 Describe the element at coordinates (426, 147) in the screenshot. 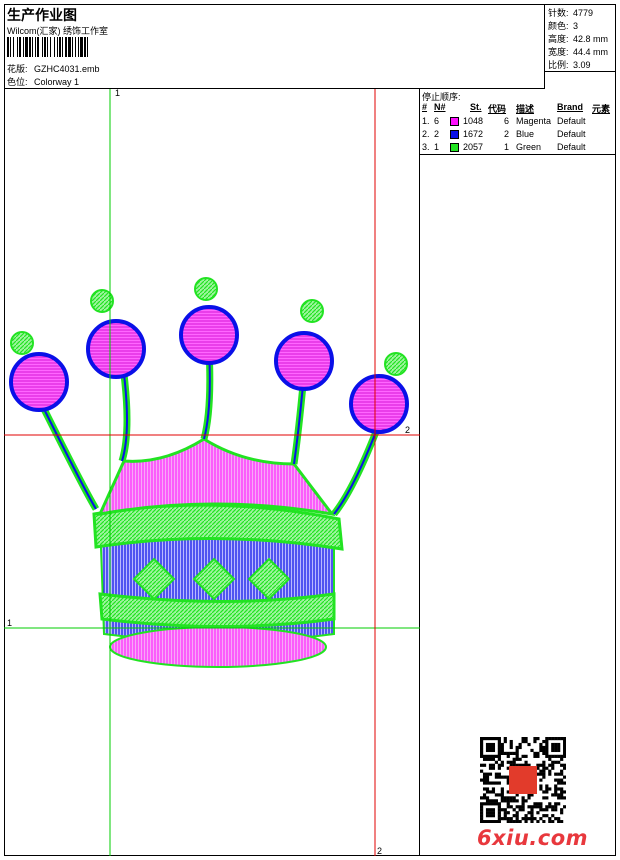

I see `row-num: 3.` at that location.